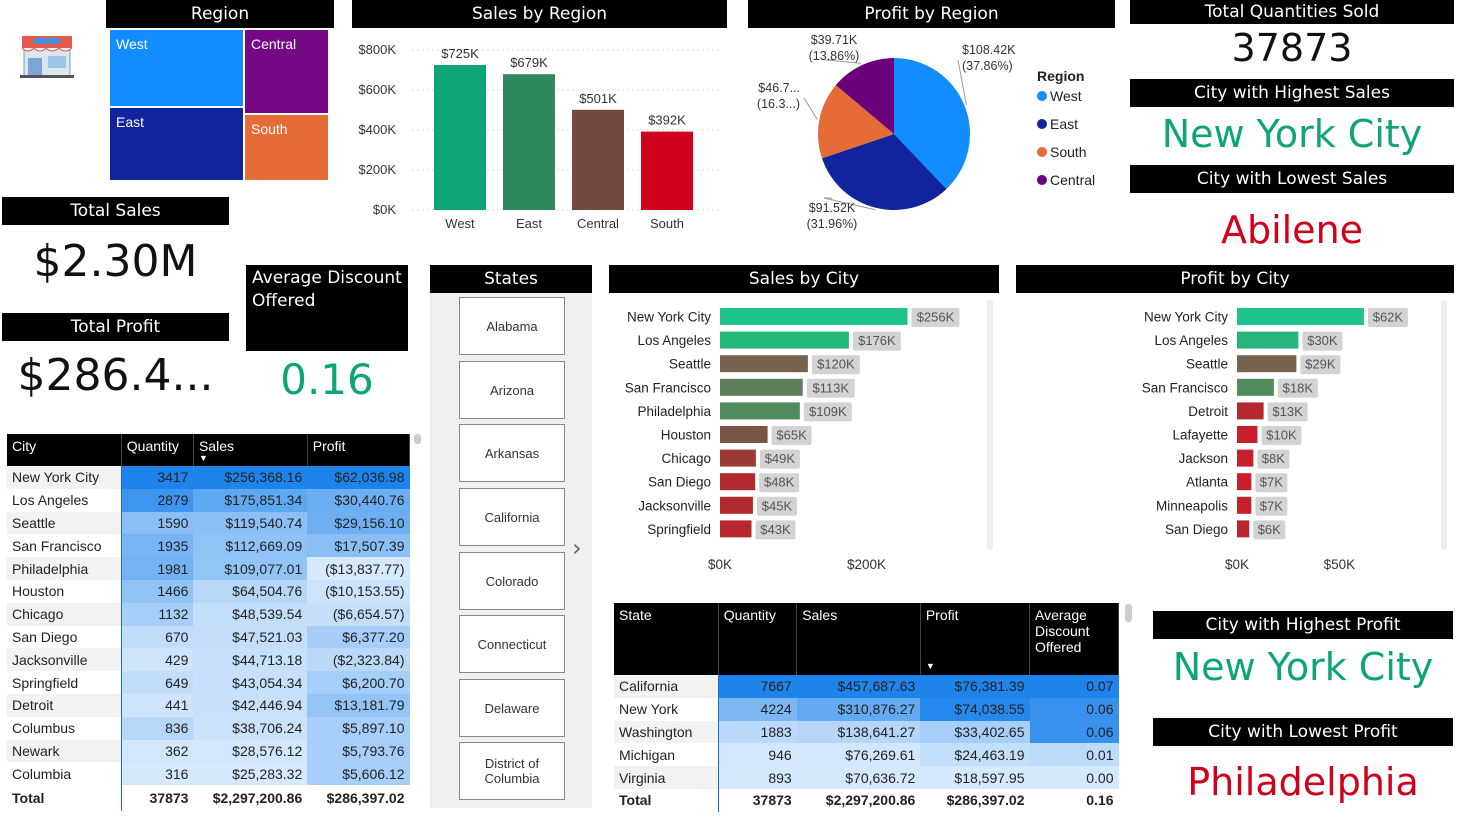 The width and height of the screenshot is (1462, 819). Describe the element at coordinates (208, 798) in the screenshot. I see `total-row: Total 37873 $2,297,200.86 $286,397.02` at that location.